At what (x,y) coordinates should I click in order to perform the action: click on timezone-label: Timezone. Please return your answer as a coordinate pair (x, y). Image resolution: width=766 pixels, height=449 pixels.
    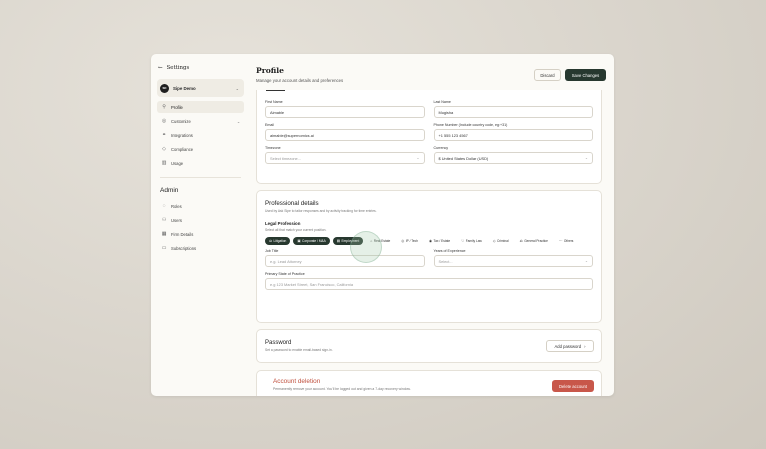
    Looking at the image, I should click on (273, 148).